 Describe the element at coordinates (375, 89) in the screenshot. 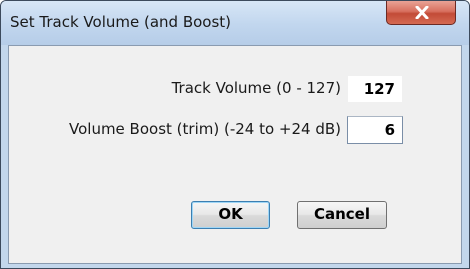

I see `track-volume-value: 127` at that location.